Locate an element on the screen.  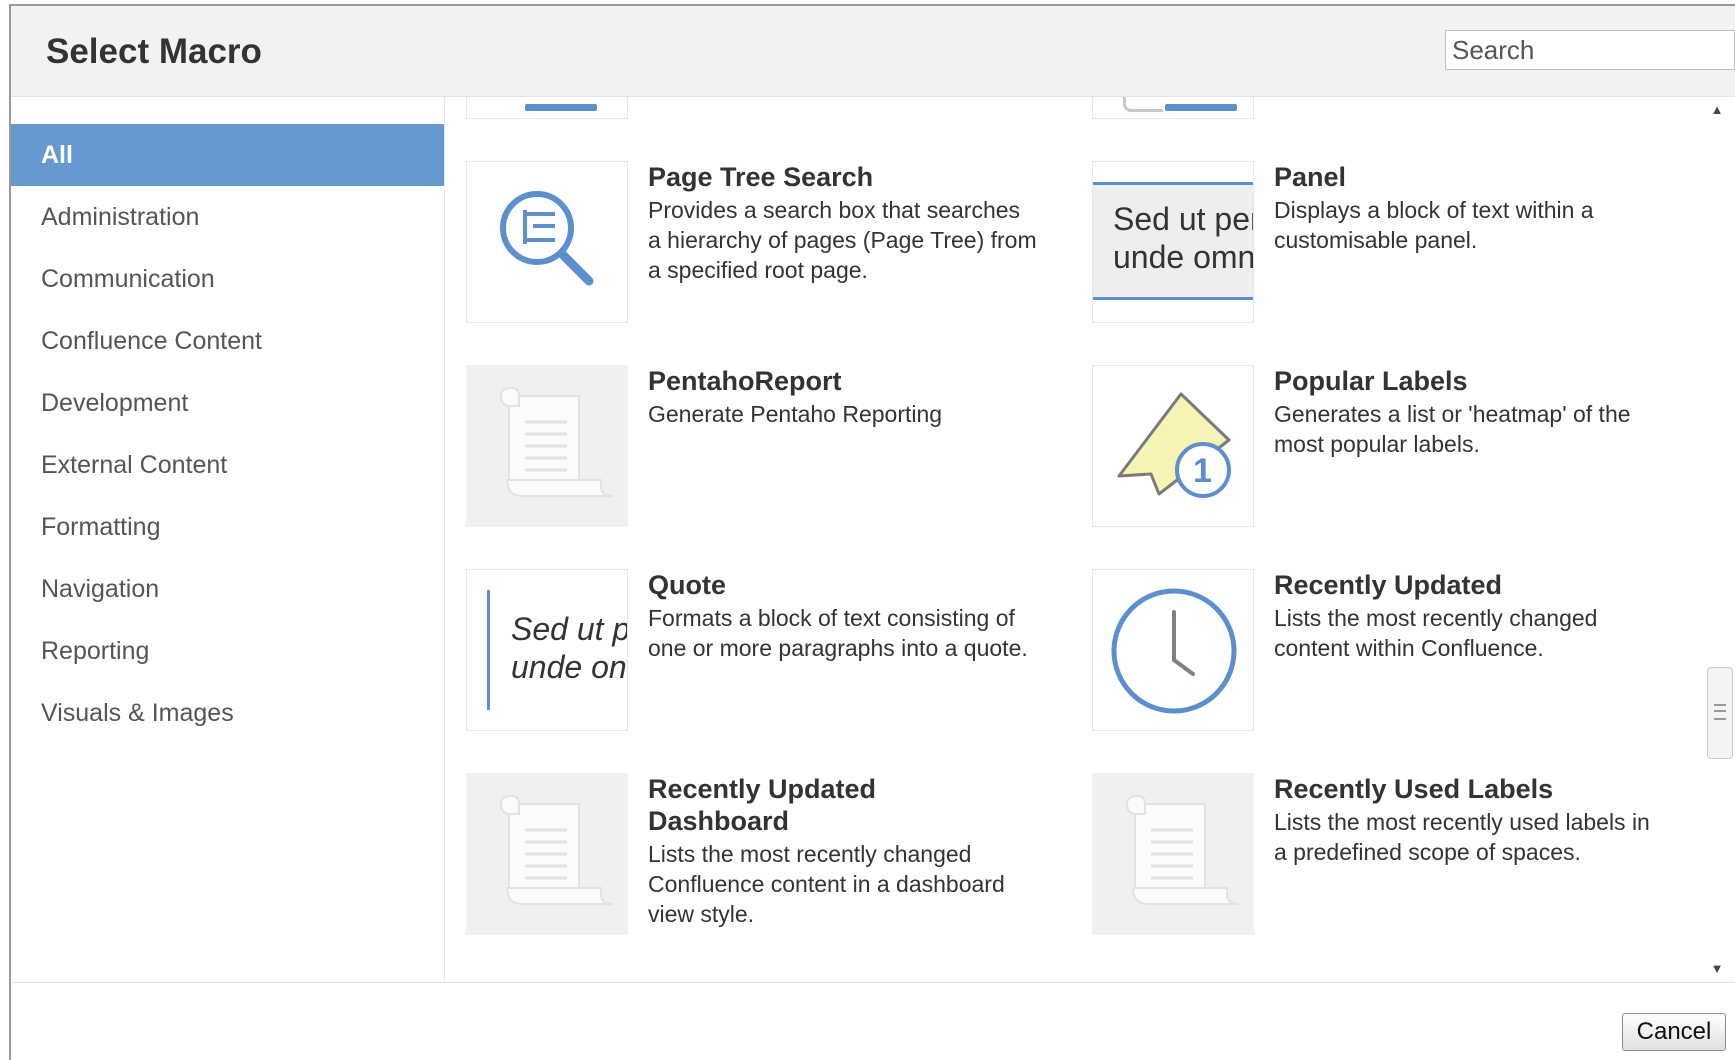
quote-preview-line: unde on is located at coordinates (569, 667).